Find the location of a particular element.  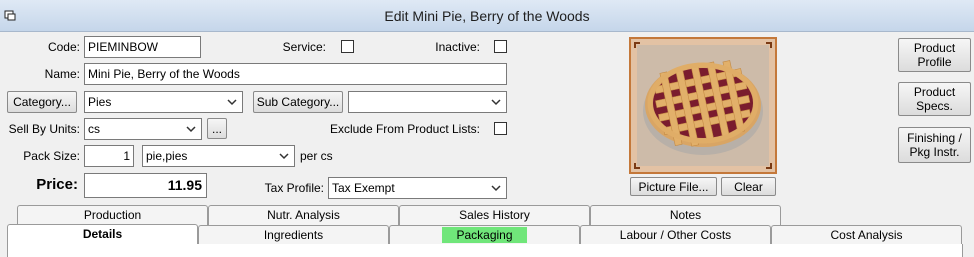

product-profile-button: Product Profile is located at coordinates (934, 55).